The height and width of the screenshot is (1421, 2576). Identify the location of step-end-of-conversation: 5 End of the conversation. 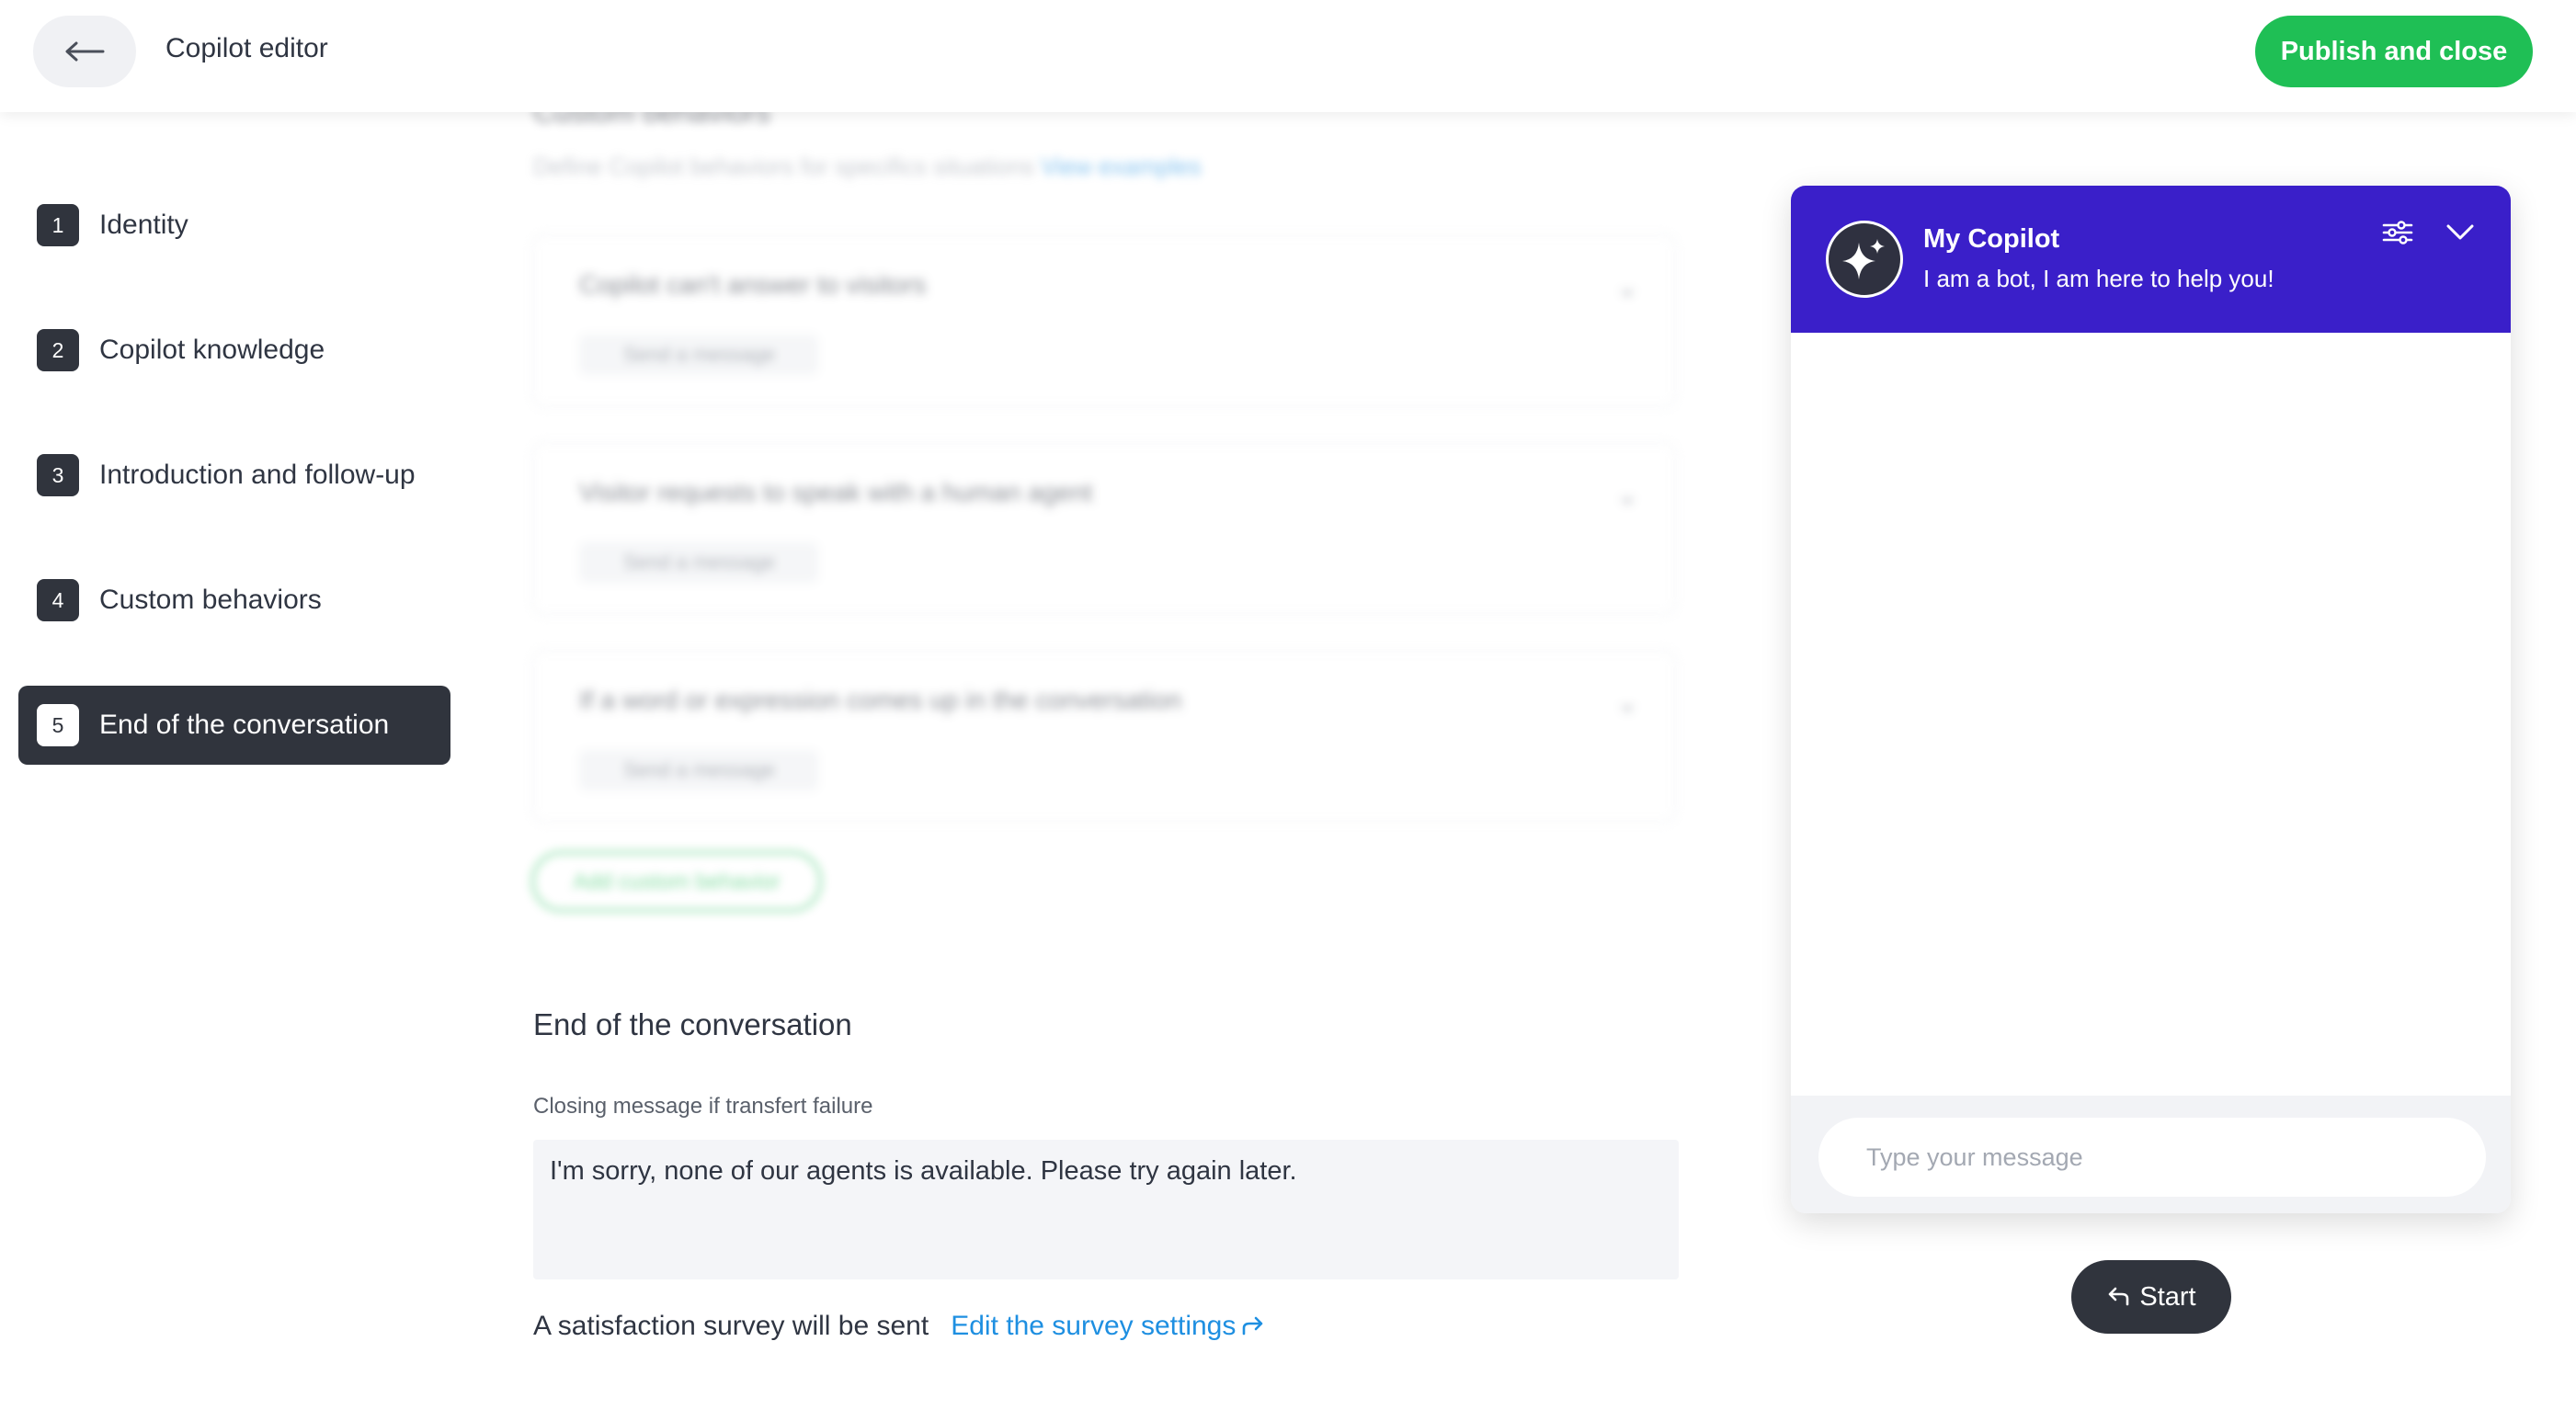
(234, 725).